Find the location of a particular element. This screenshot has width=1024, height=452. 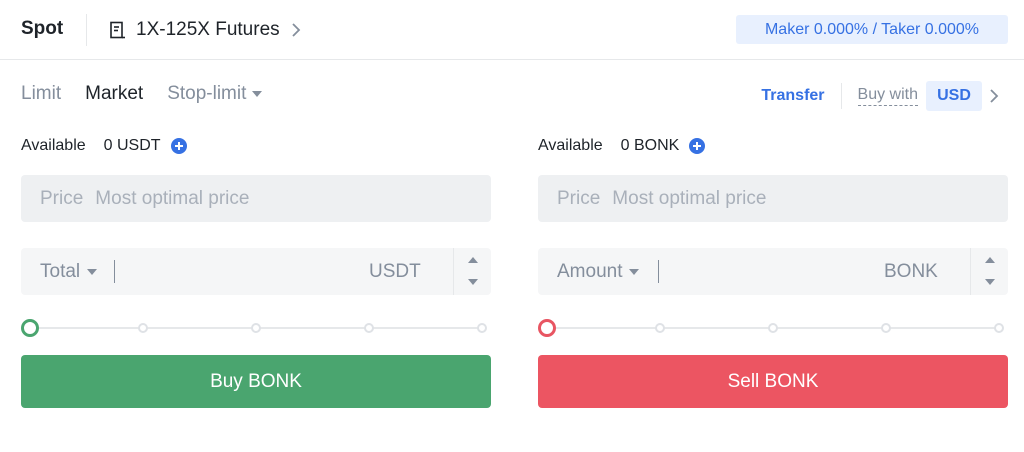

amount-stepper is located at coordinates (989, 271).